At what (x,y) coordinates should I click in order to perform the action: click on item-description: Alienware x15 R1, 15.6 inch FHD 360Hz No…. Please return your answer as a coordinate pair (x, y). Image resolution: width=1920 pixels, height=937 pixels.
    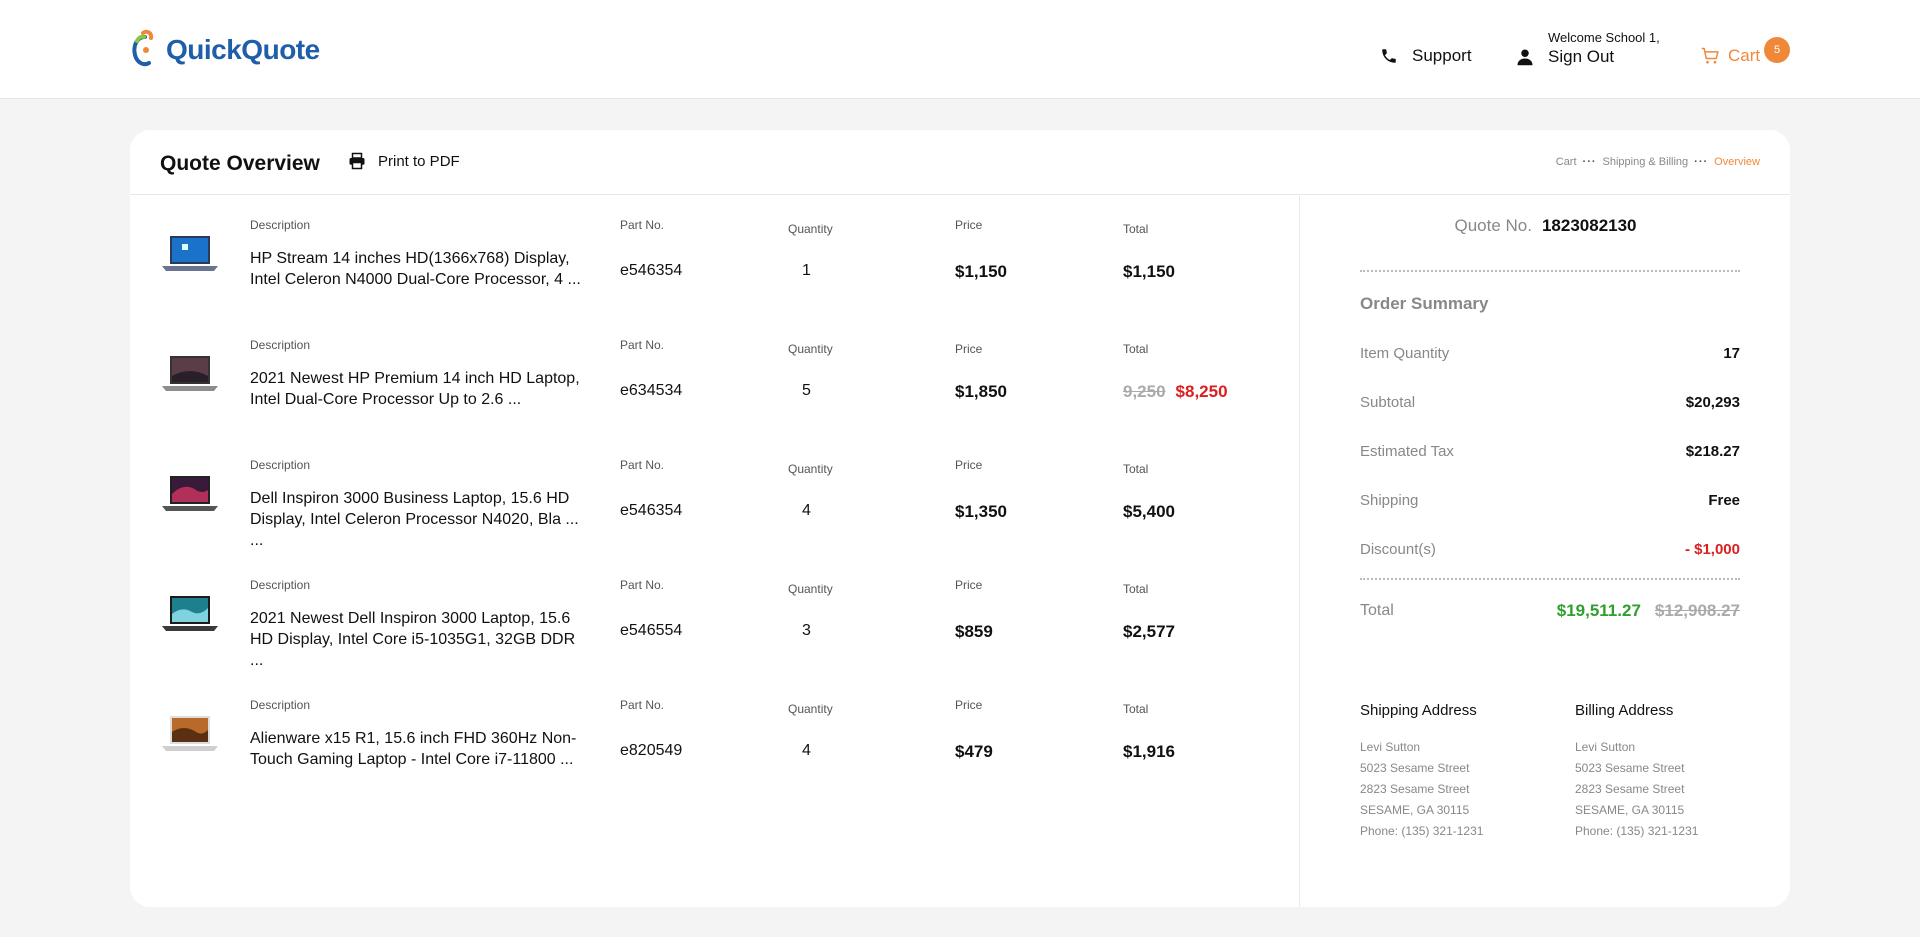
    Looking at the image, I should click on (420, 749).